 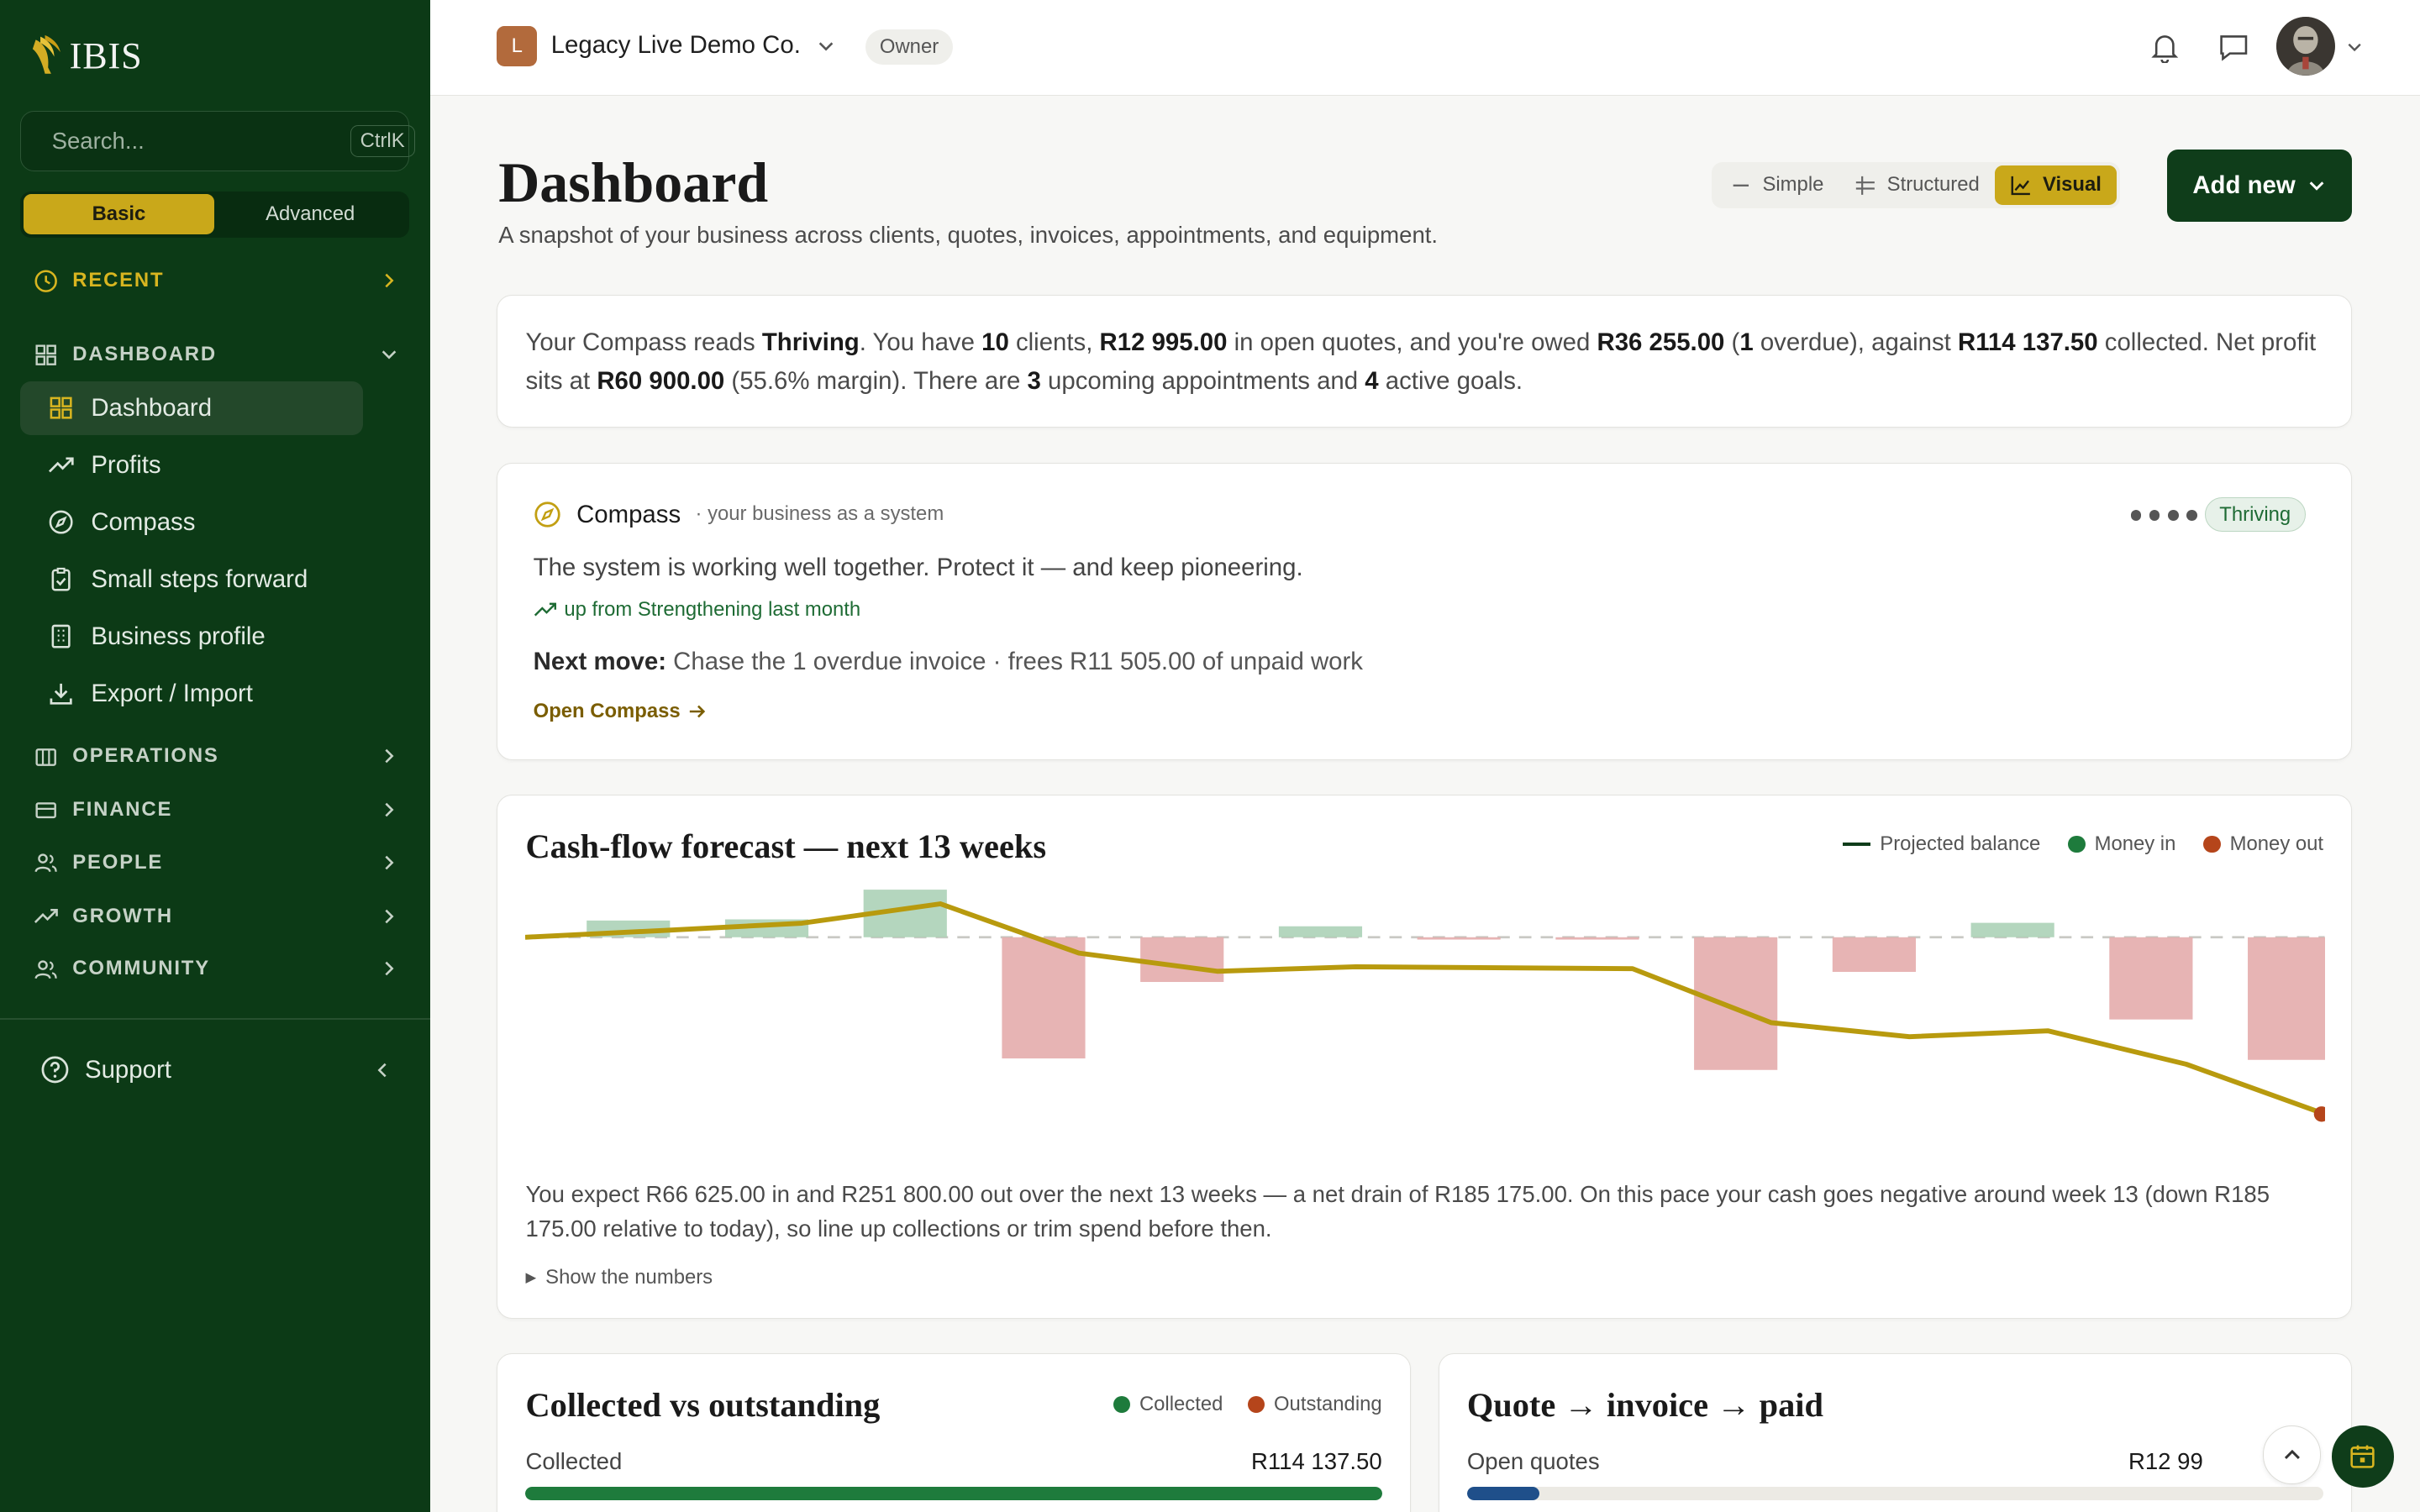 I want to click on add-new-button: Add new, so click(x=2260, y=186).